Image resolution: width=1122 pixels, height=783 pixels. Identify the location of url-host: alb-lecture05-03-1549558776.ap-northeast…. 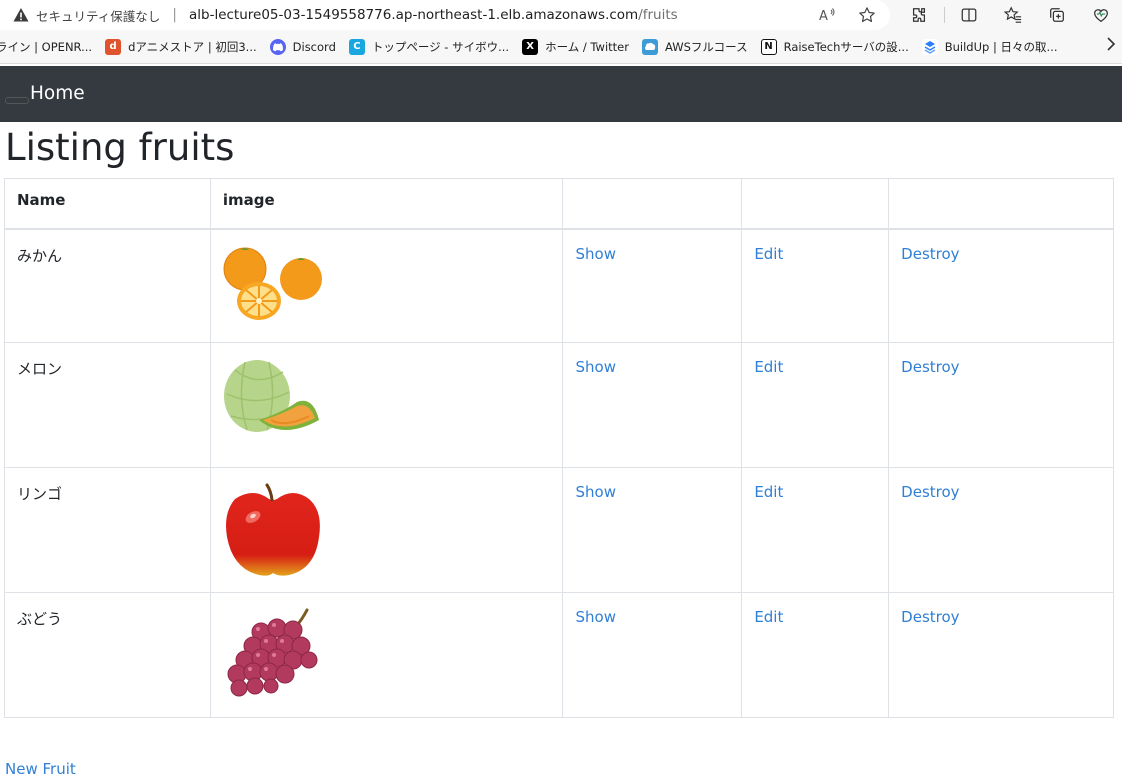
(413, 15).